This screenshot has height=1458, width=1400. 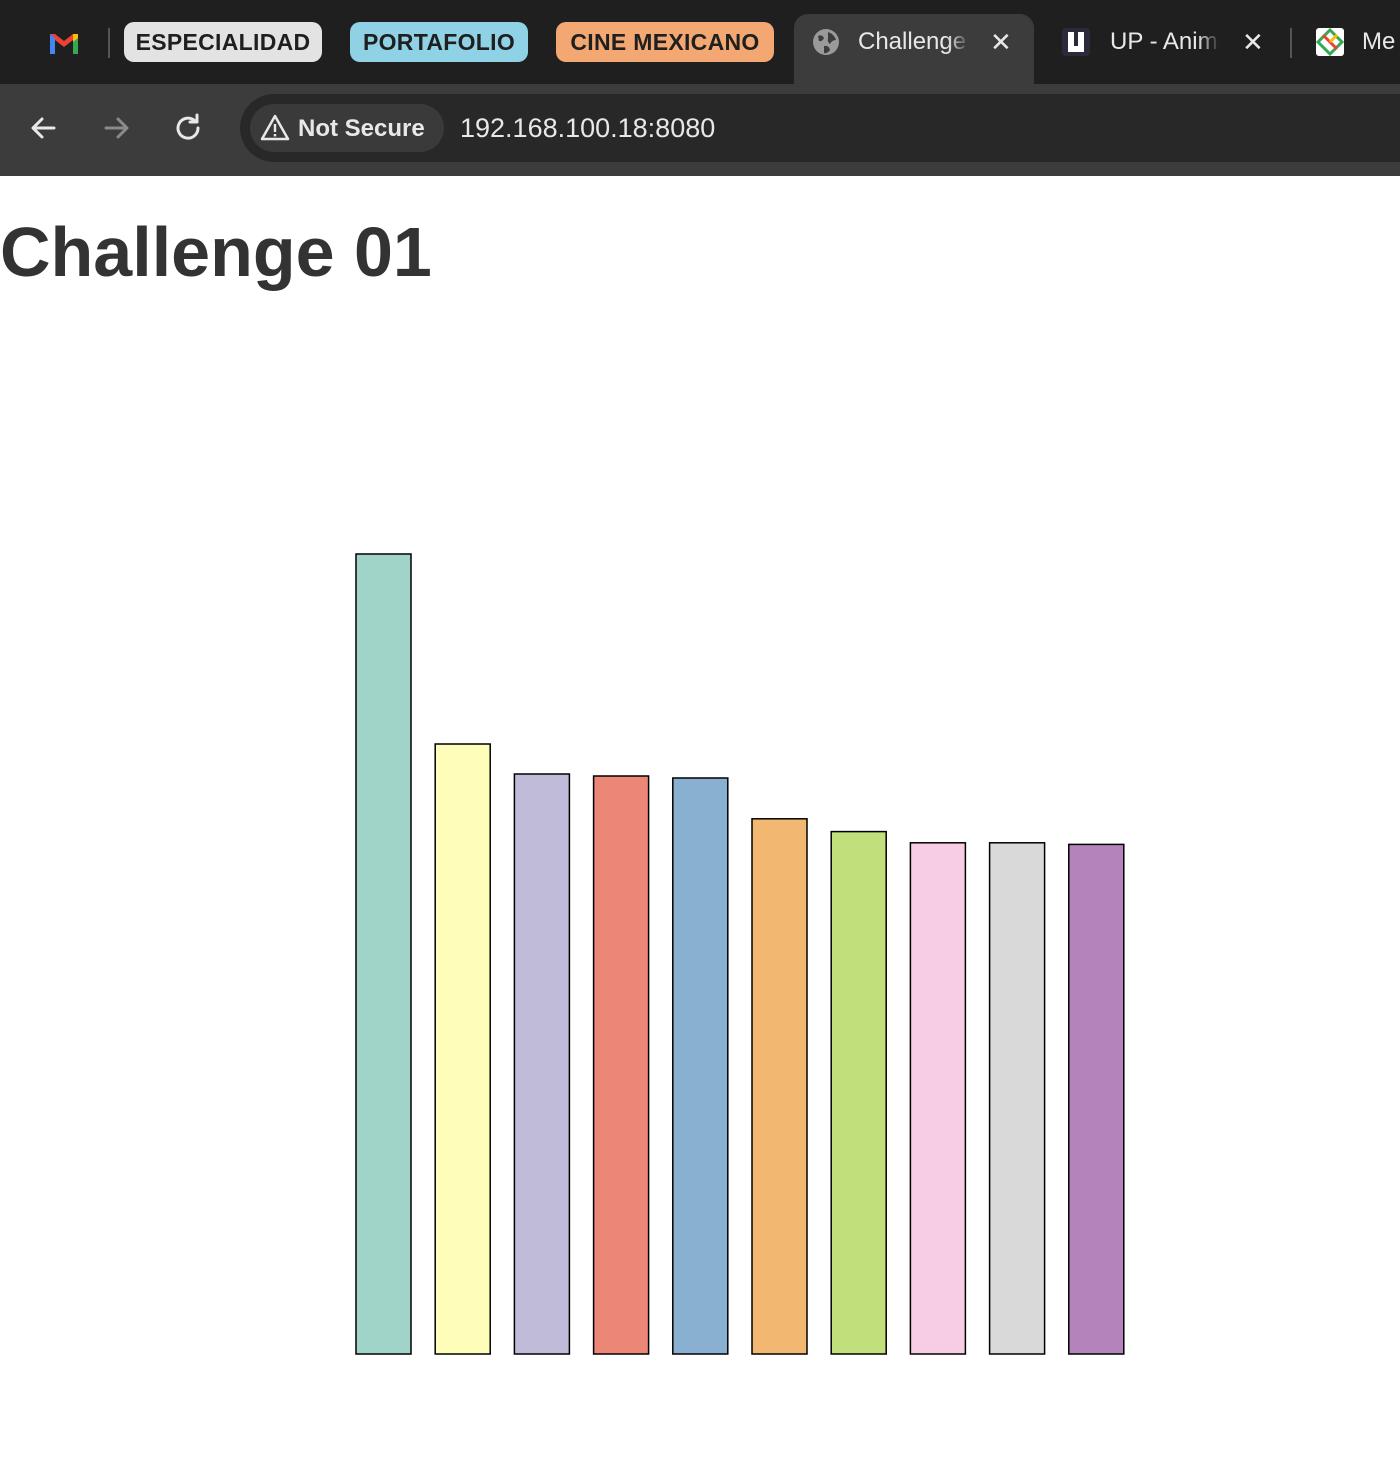 What do you see at coordinates (44, 128) in the screenshot?
I see `back-arrow-icon` at bounding box center [44, 128].